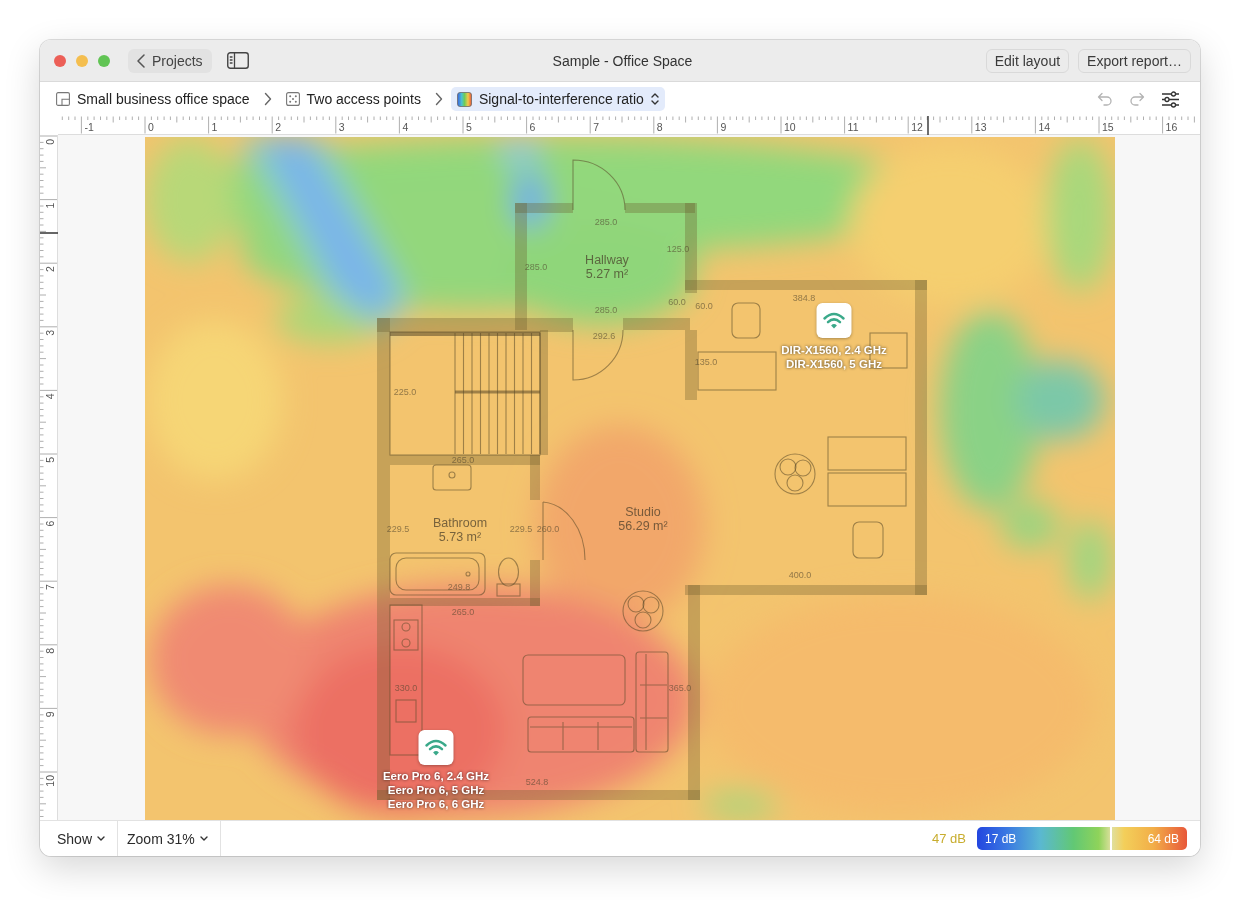 The height and width of the screenshot is (900, 1240). Describe the element at coordinates (153, 99) in the screenshot. I see `breadcrumb-item: Small business office space` at that location.